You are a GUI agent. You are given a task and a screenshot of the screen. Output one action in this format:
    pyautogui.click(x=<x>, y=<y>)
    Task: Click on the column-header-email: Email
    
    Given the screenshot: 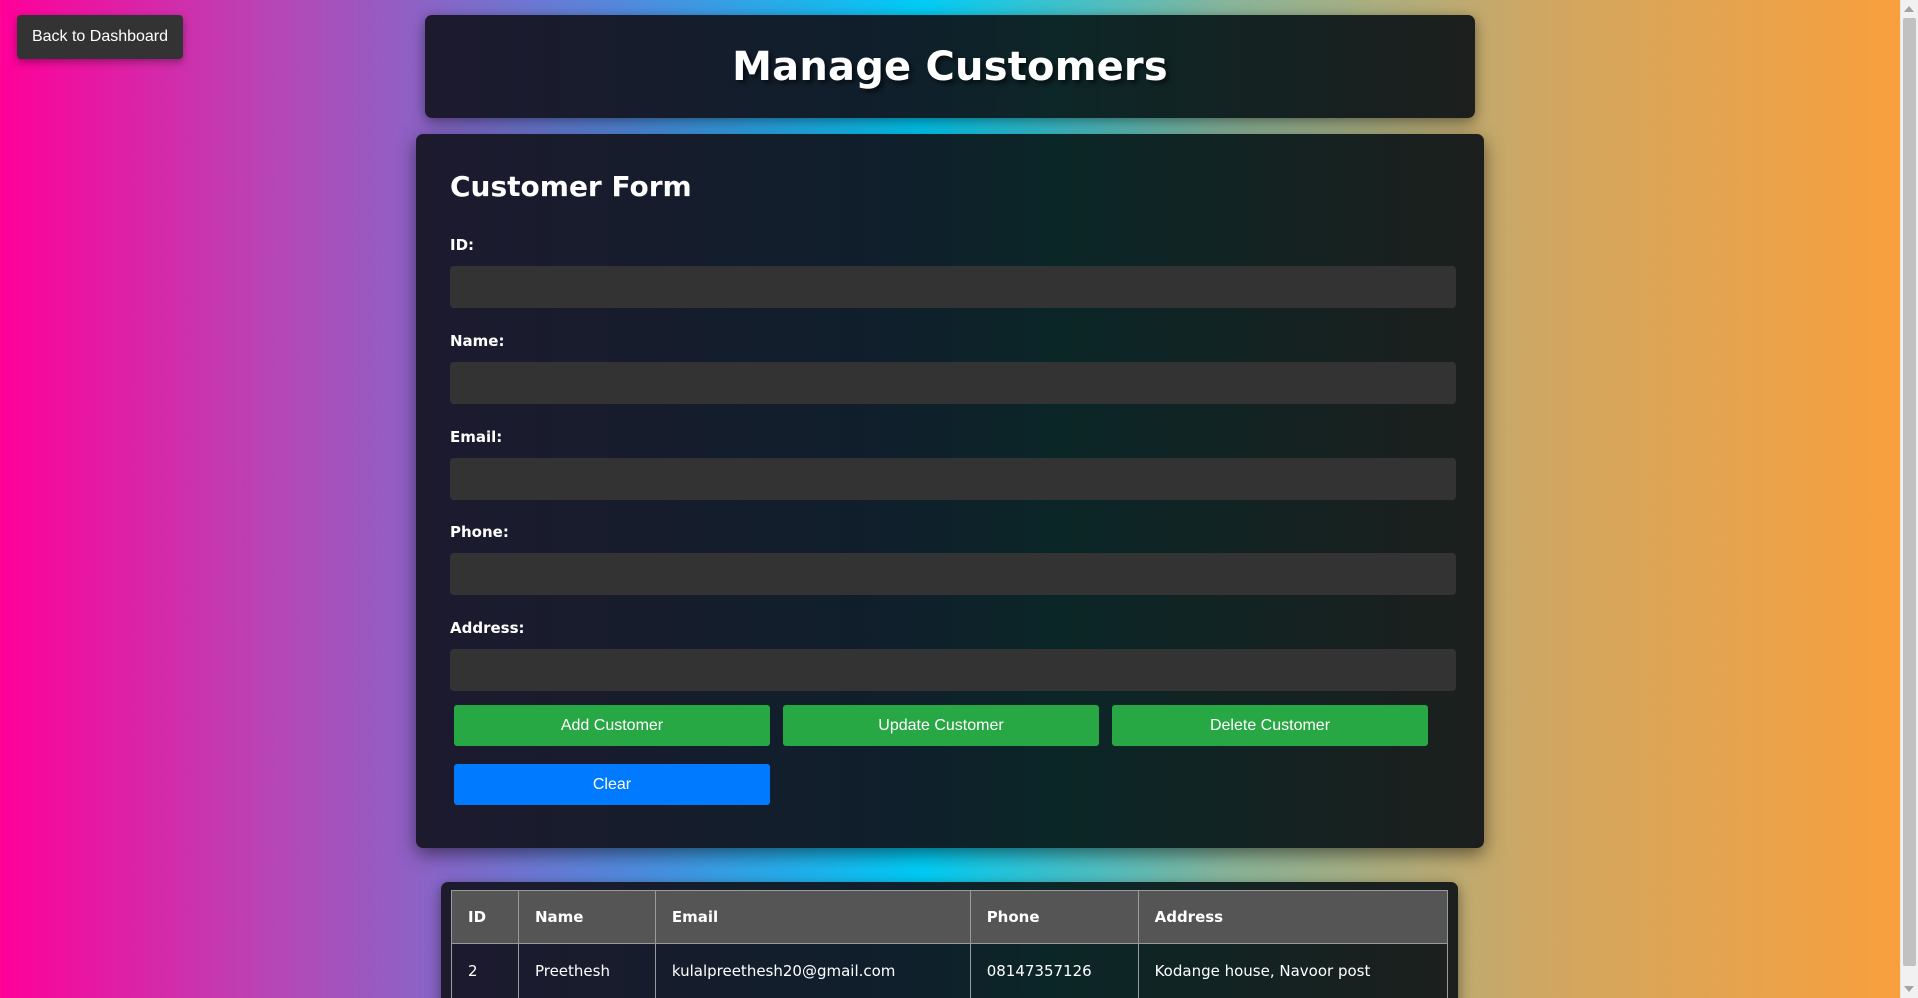 What is the action you would take?
    pyautogui.click(x=812, y=917)
    